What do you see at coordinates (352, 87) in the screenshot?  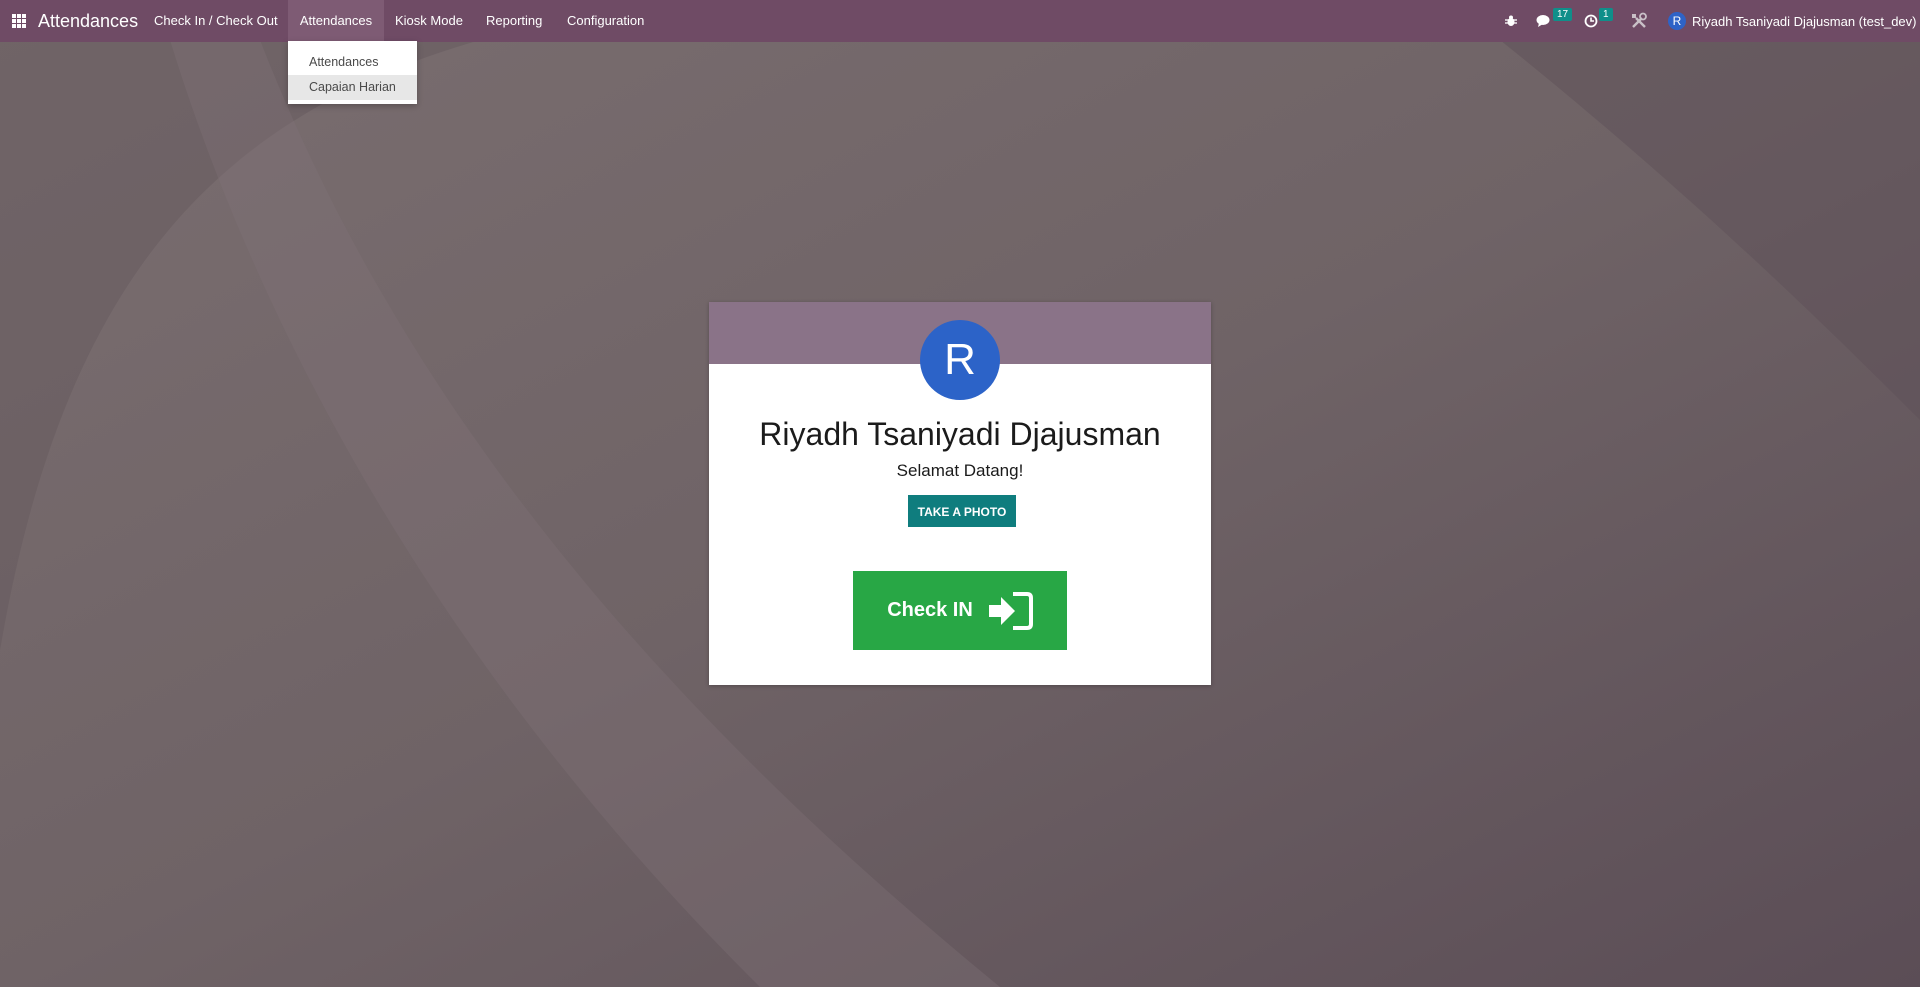 I see `dropdown-item-capaian-harian: Capaian Harian` at bounding box center [352, 87].